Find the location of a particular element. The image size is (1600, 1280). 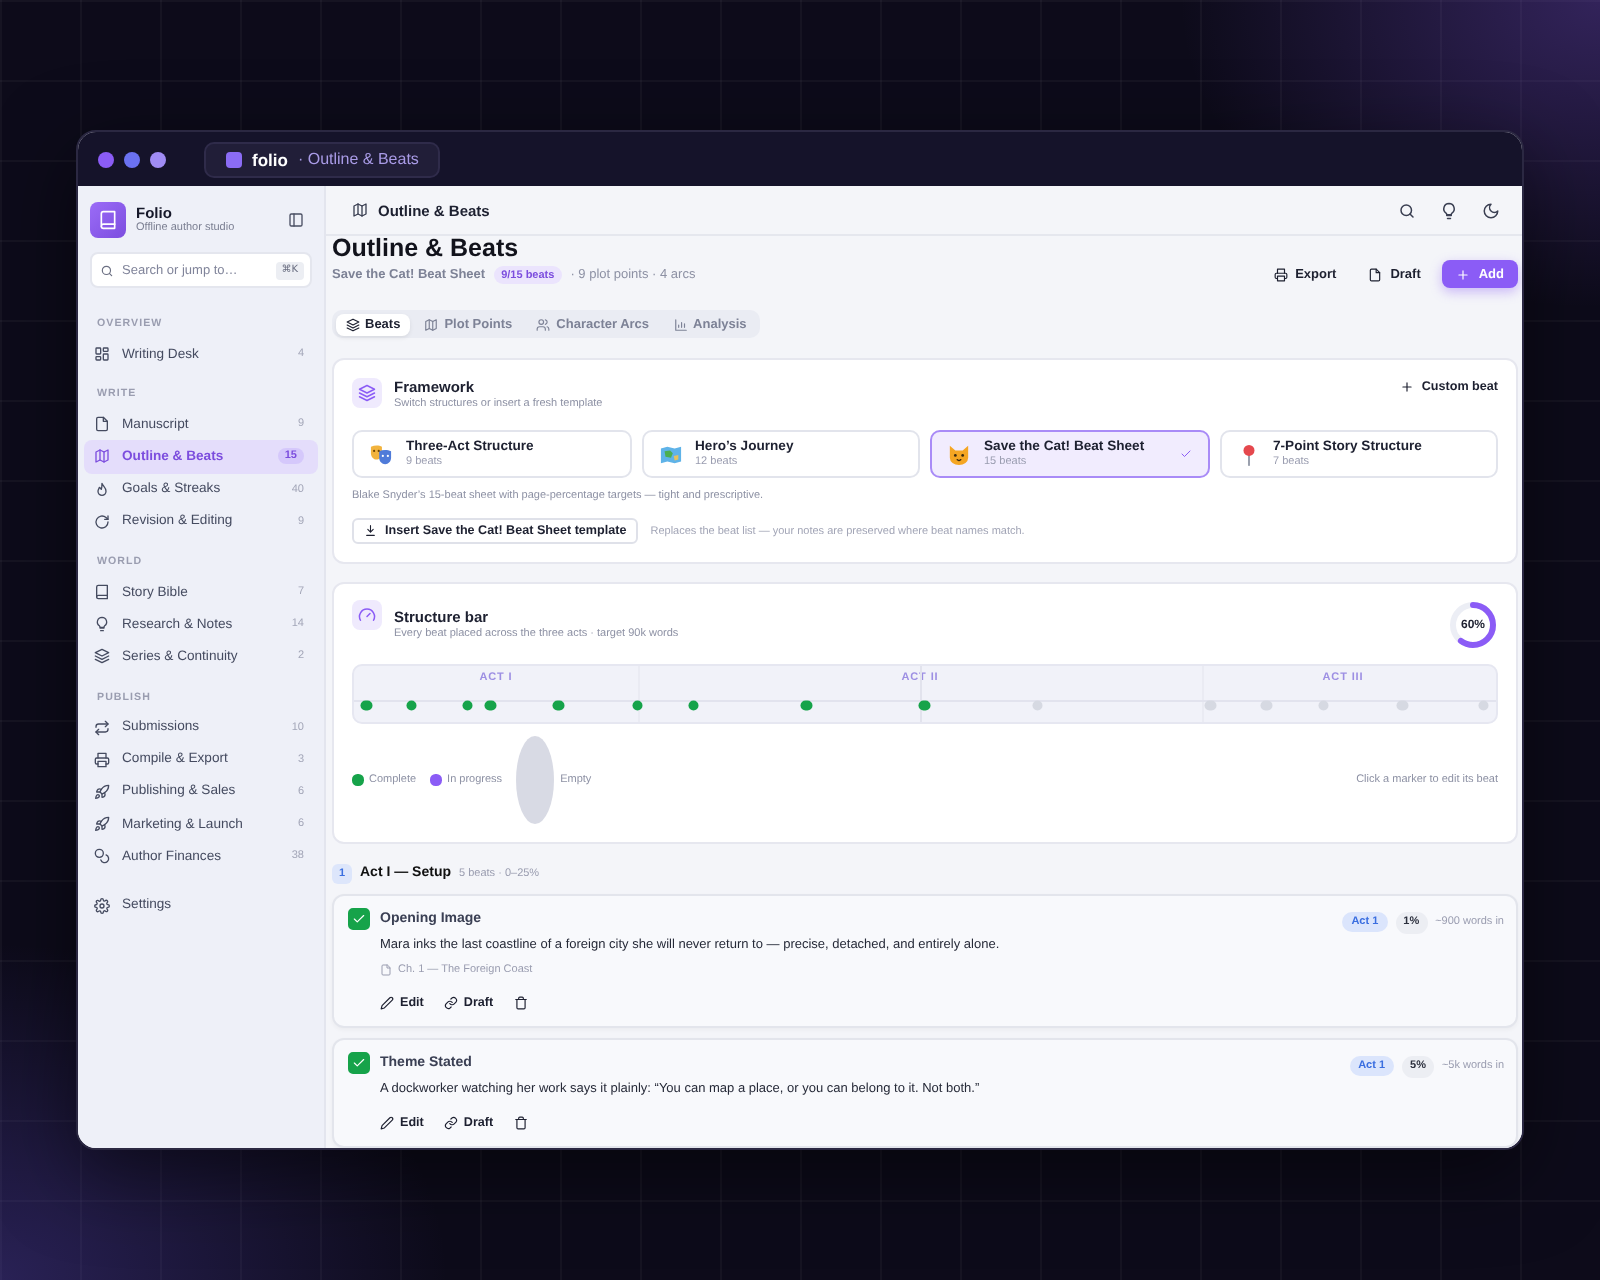

window-title: · Outline & Beats is located at coordinates (358, 159).